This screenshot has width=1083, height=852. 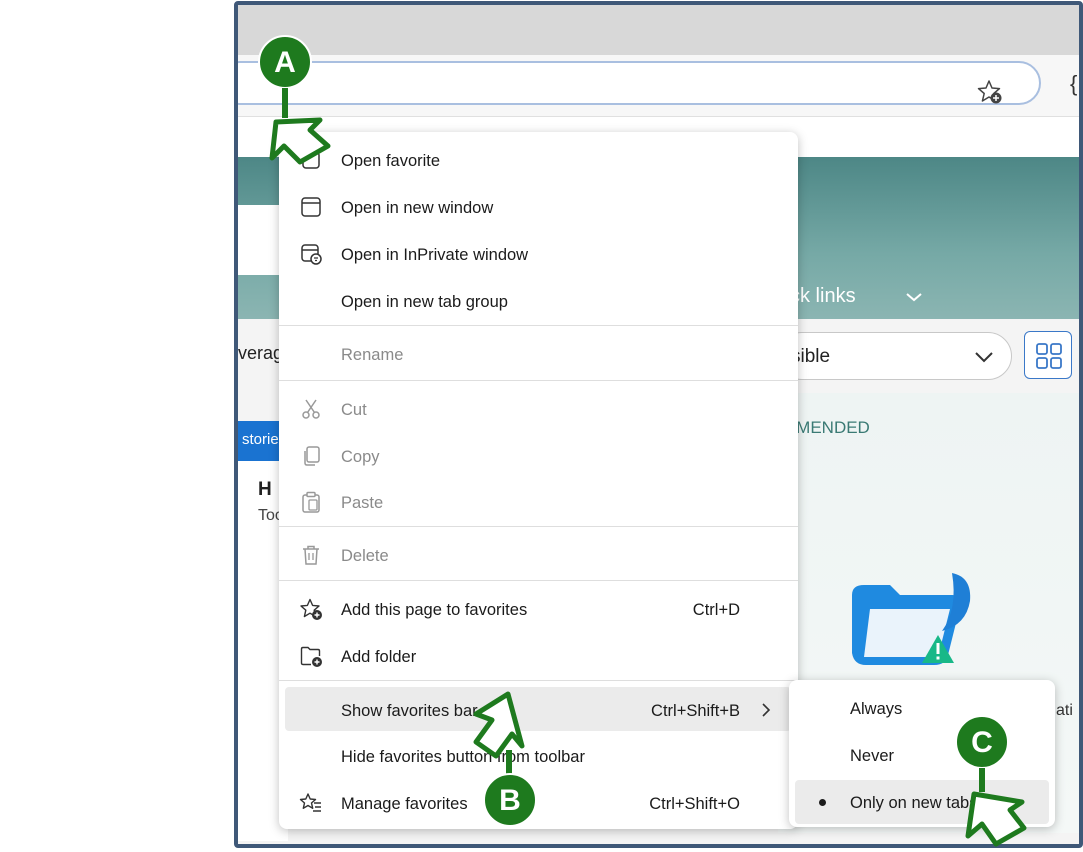 What do you see at coordinates (391, 161) in the screenshot?
I see `menu-item-label: Open favorite` at bounding box center [391, 161].